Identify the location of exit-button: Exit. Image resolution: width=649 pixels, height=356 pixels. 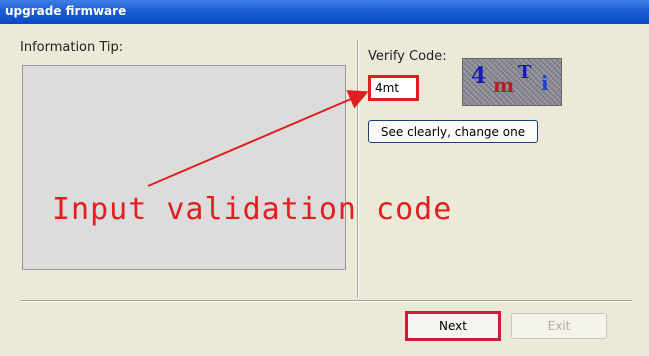
(559, 326).